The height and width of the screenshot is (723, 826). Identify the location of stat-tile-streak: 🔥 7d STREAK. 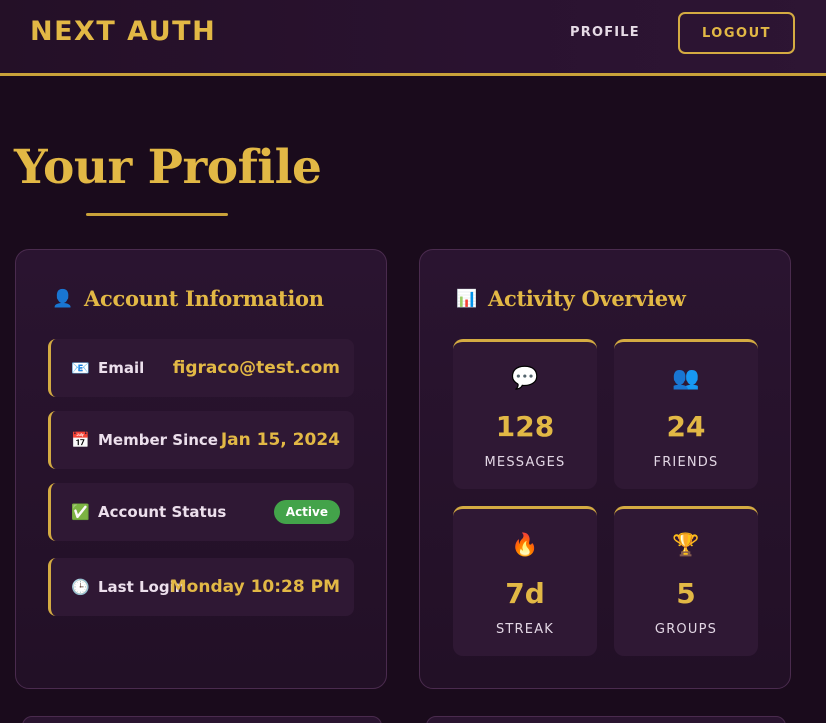
(525, 581).